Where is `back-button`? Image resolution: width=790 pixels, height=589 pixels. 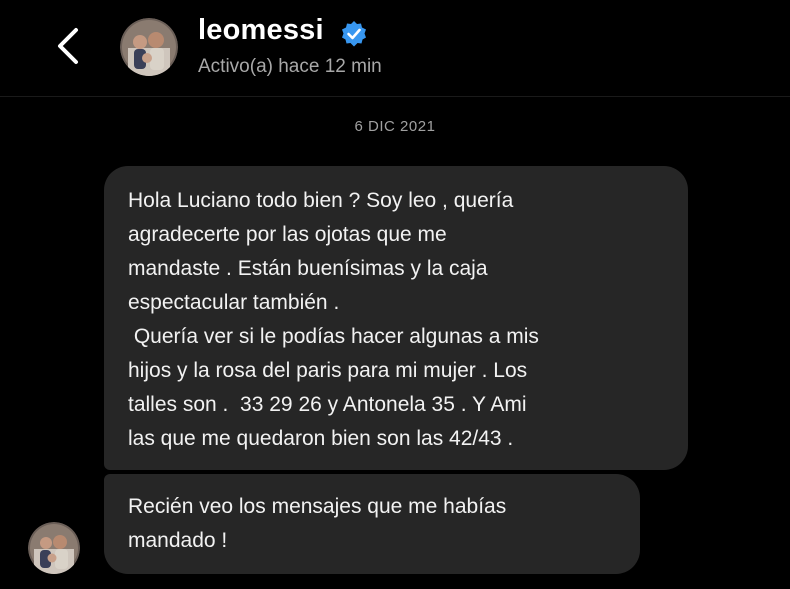 back-button is located at coordinates (68, 46).